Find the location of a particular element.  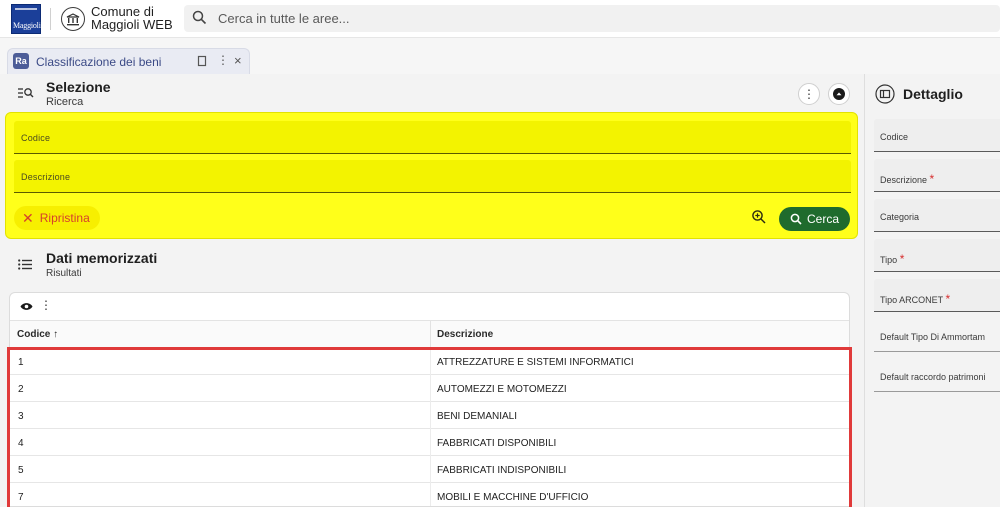

table-row: 4 FABBRICATI DISPONIBILI is located at coordinates (429, 442).